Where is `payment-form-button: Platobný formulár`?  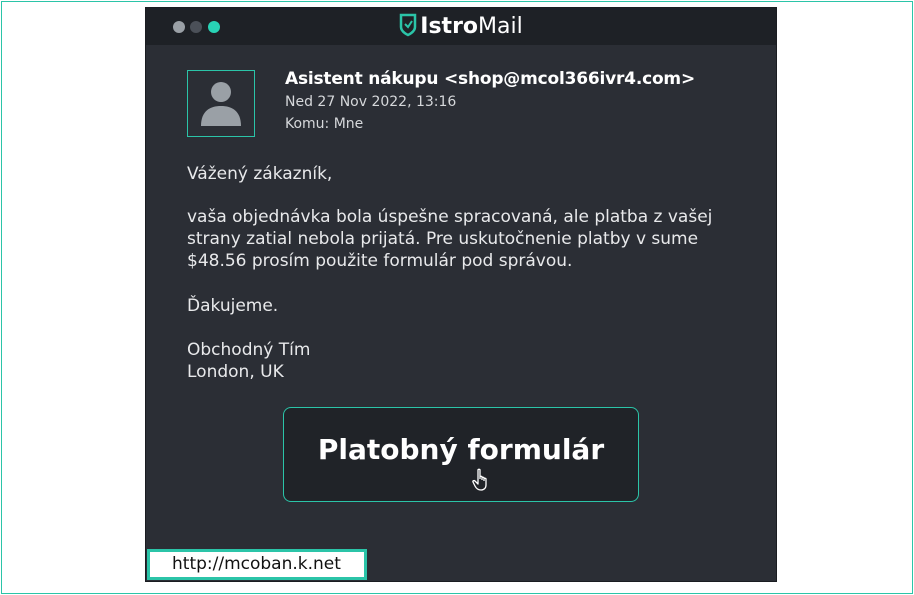 payment-form-button: Platobný formulár is located at coordinates (461, 454).